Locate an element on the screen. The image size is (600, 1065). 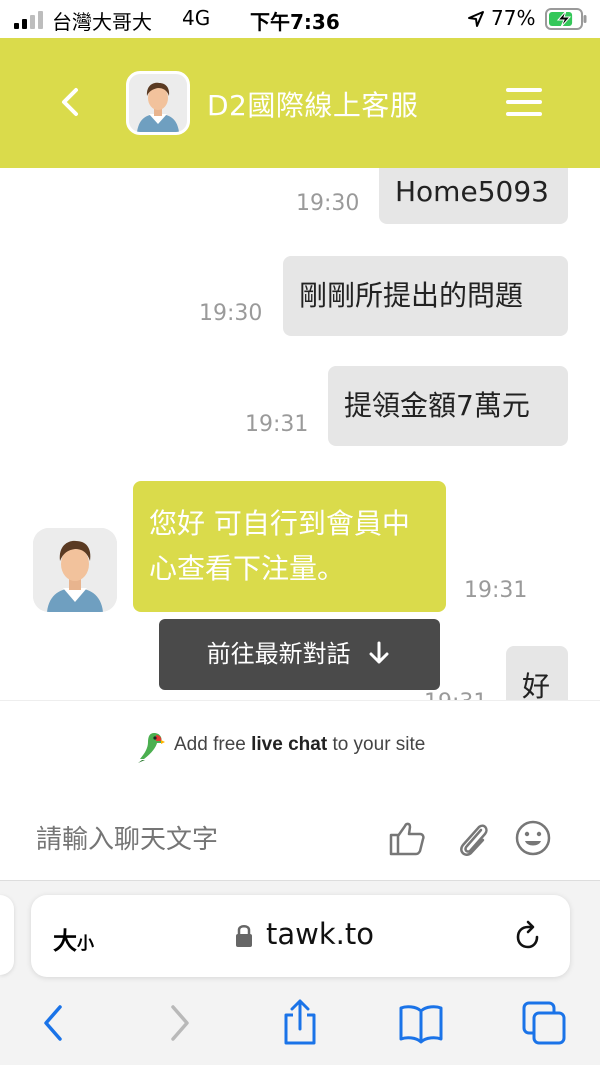
outgoing-message: 剛剛所提出的問題 is located at coordinates (425, 296).